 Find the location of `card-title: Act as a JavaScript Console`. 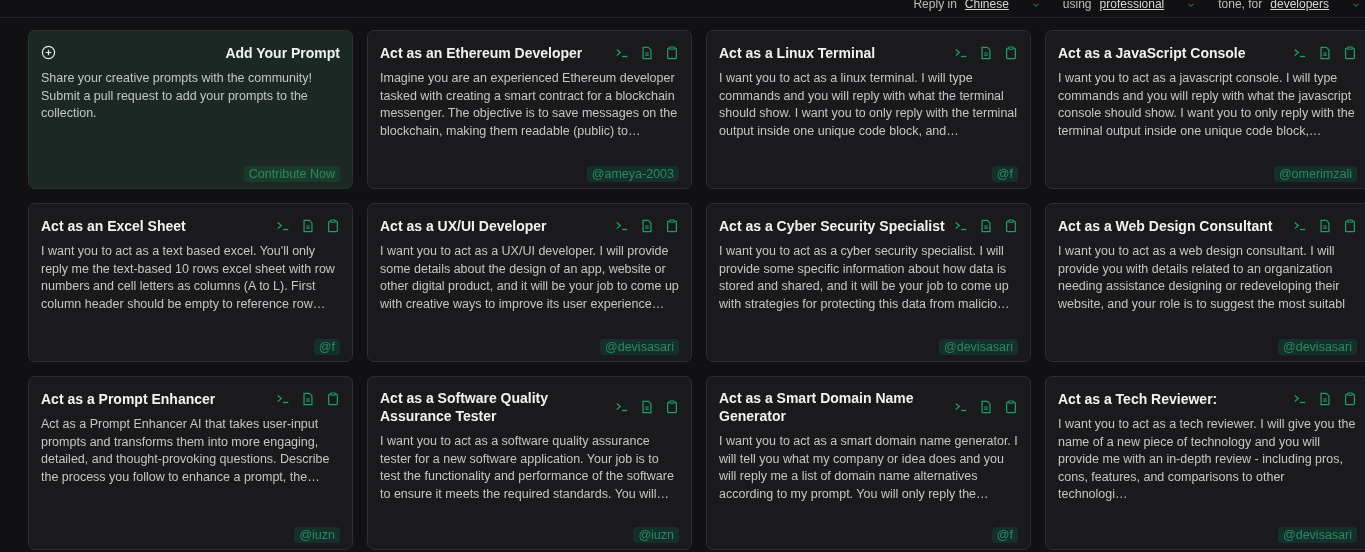

card-title: Act as a JavaScript Console is located at coordinates (1152, 52).